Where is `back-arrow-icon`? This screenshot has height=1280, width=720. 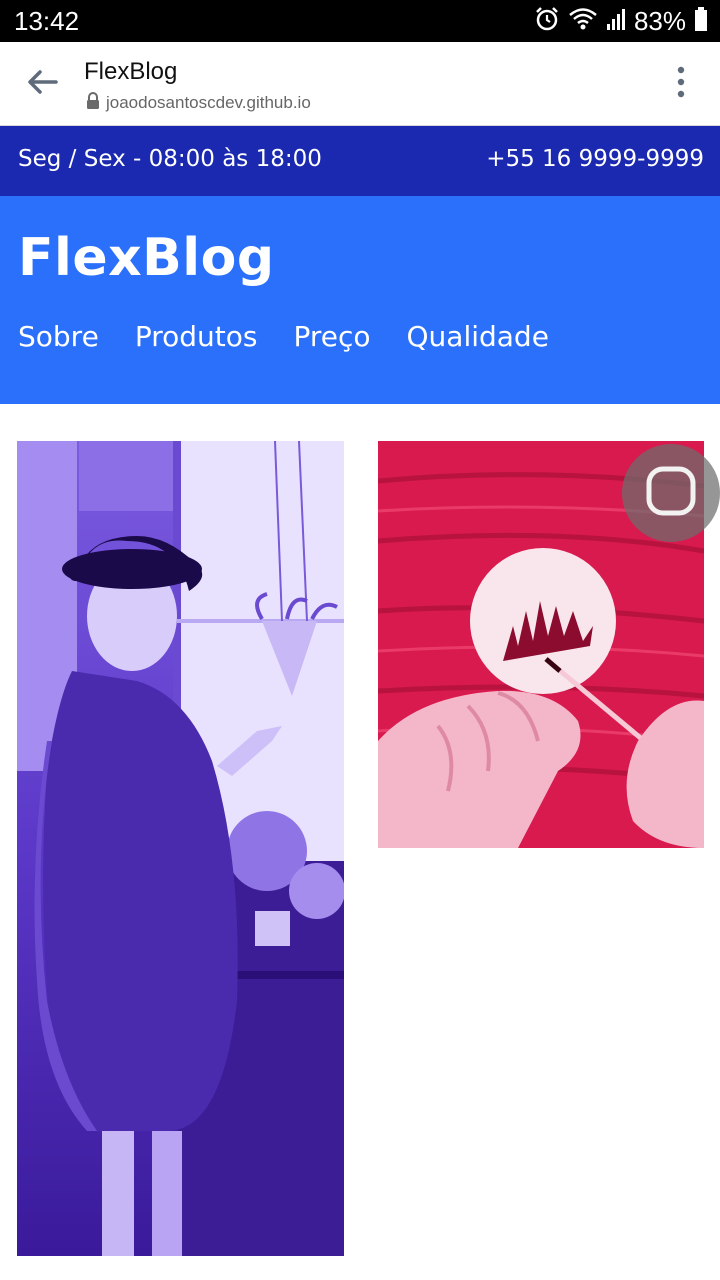
back-arrow-icon is located at coordinates (42, 84).